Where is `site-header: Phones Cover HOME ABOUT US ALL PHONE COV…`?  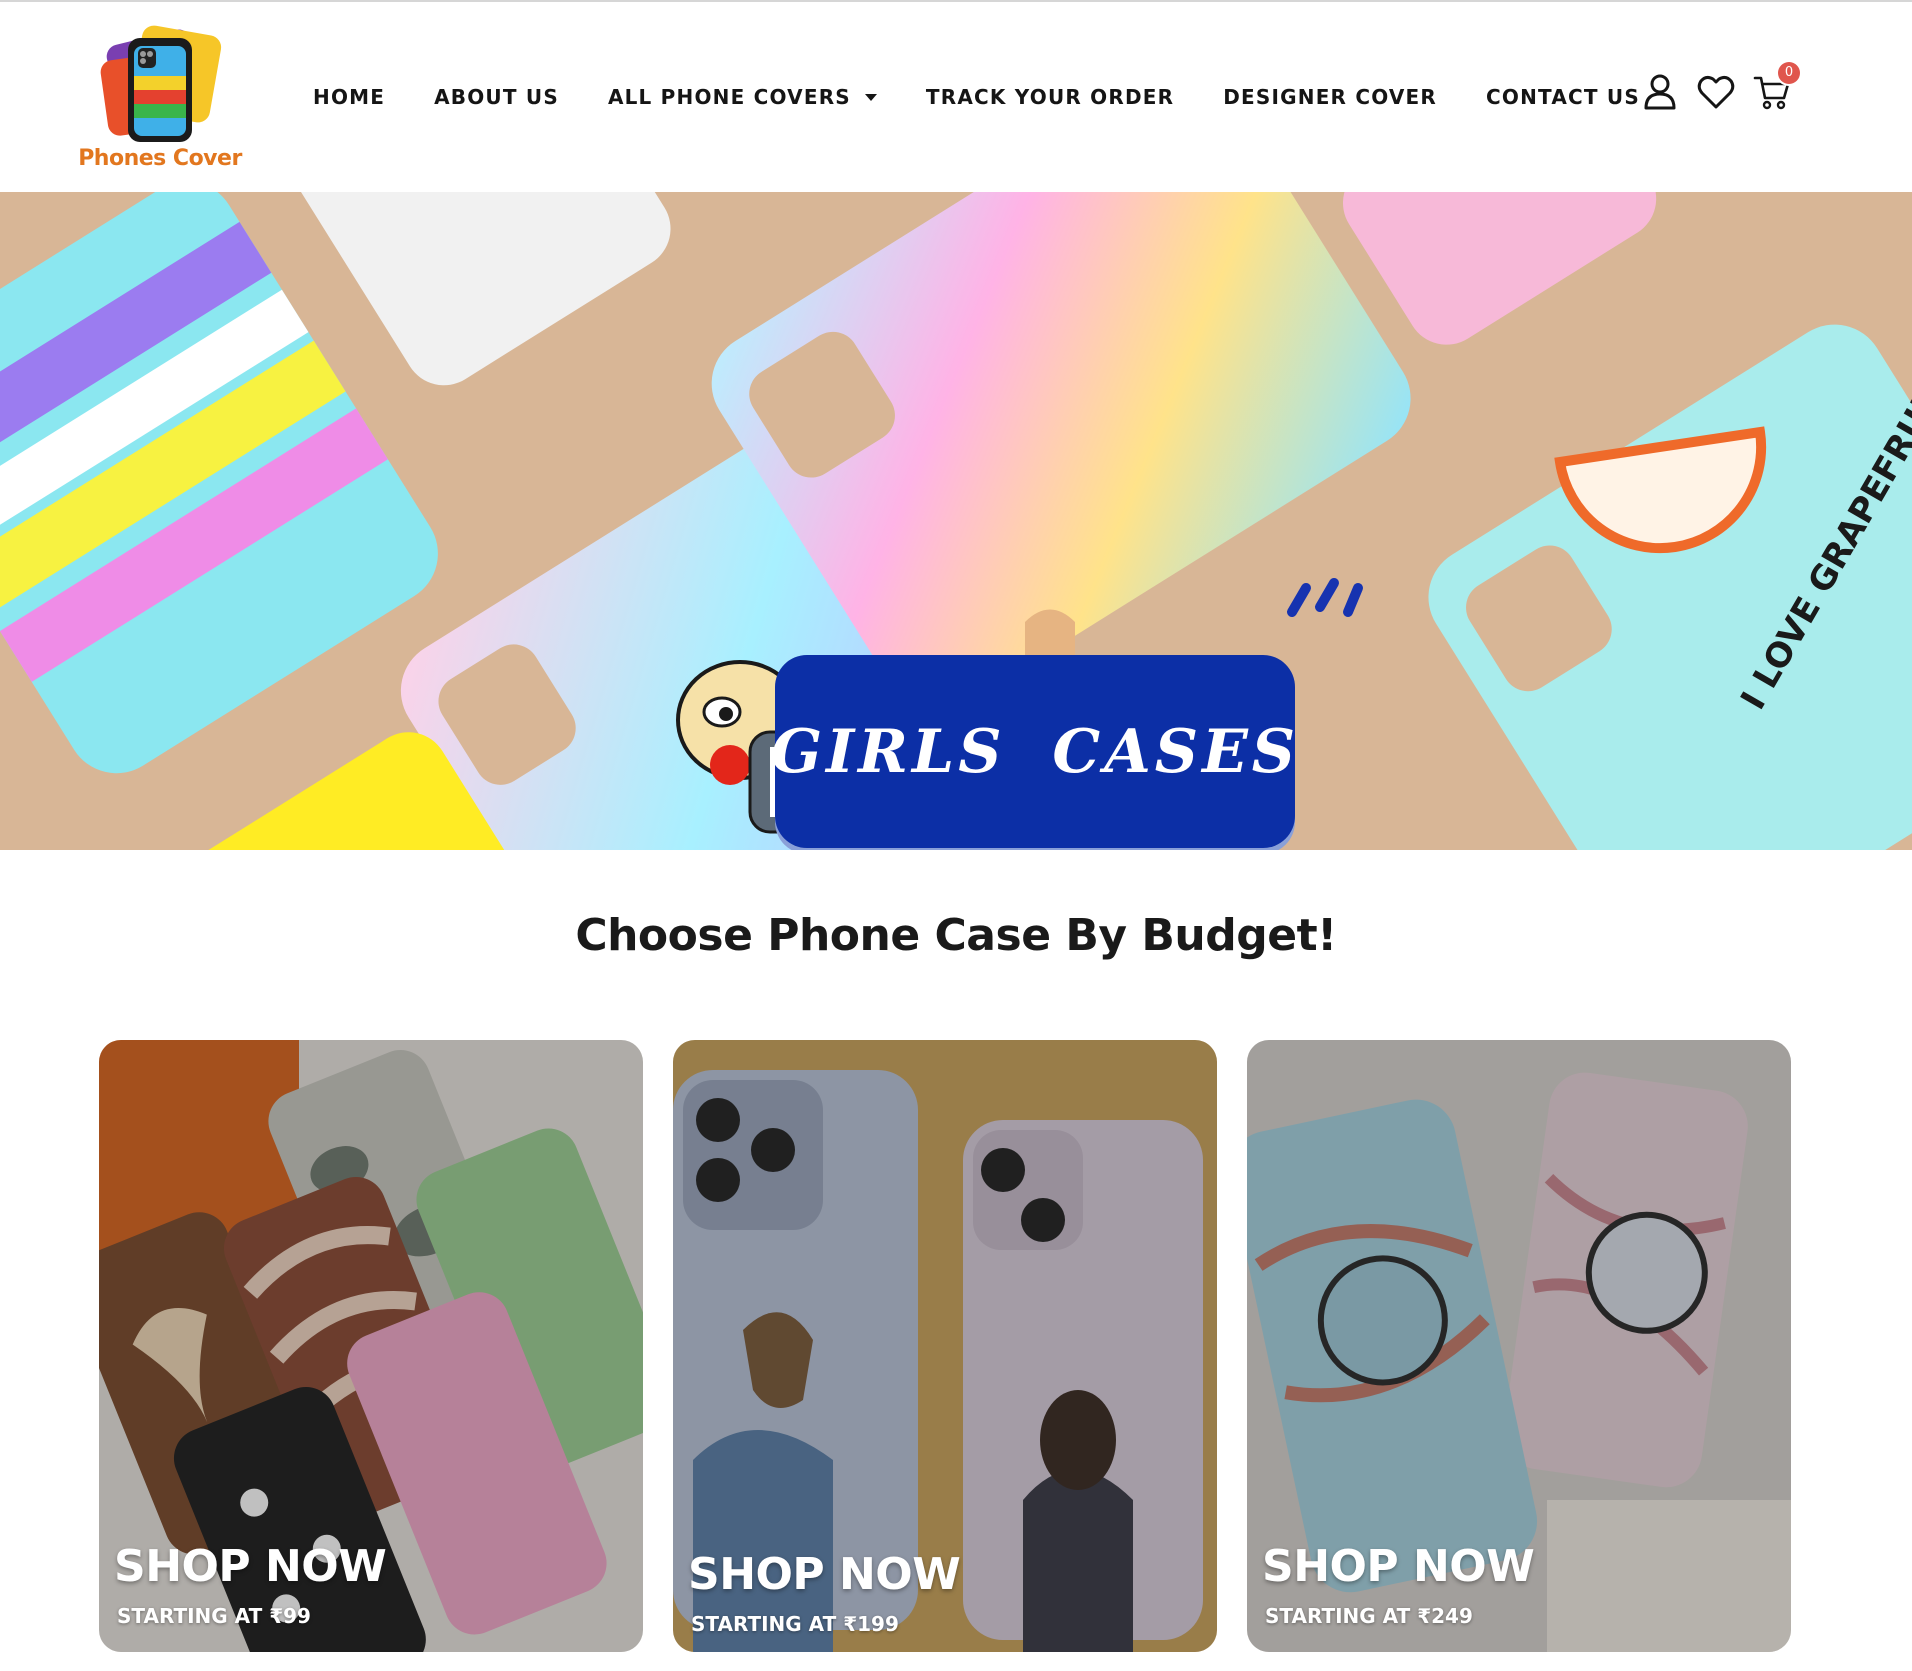 site-header: Phones Cover HOME ABOUT US ALL PHONE COV… is located at coordinates (956, 97).